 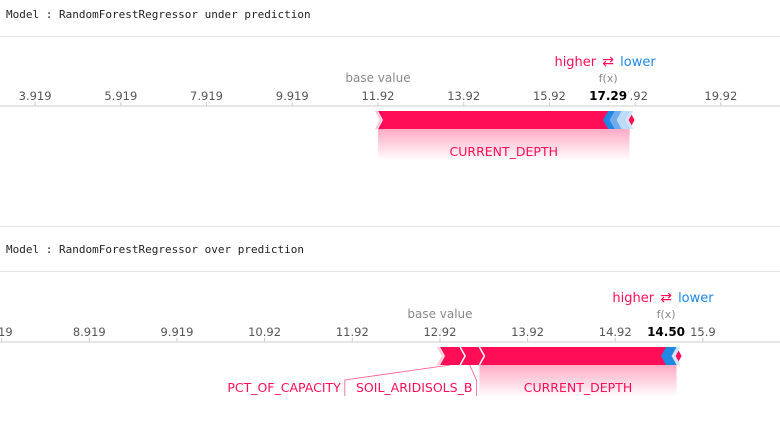 I want to click on fx-value: 14.50, so click(x=666, y=332).